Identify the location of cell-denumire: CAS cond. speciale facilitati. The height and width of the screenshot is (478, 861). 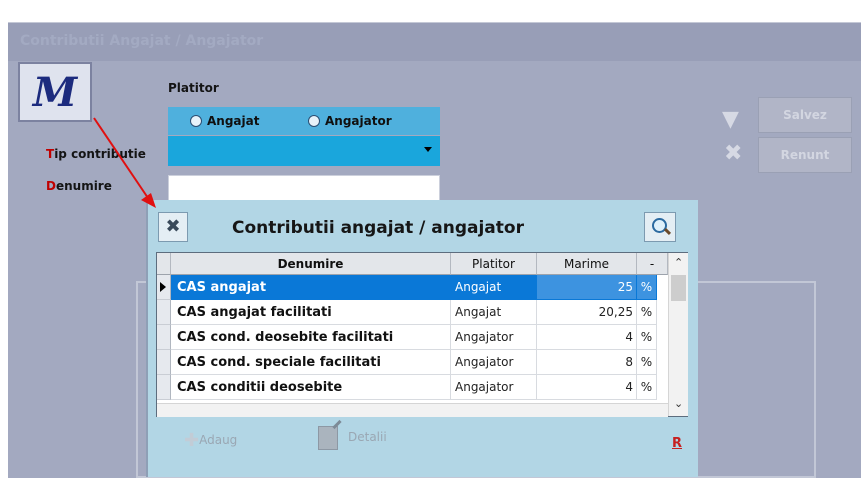
(311, 362).